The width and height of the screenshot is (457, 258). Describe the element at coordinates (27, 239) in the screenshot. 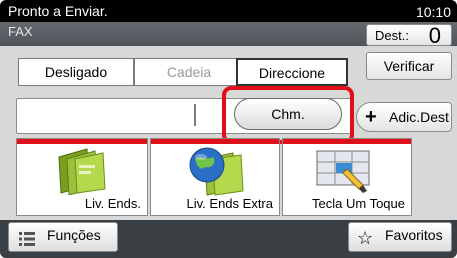

I see `list-icon` at that location.